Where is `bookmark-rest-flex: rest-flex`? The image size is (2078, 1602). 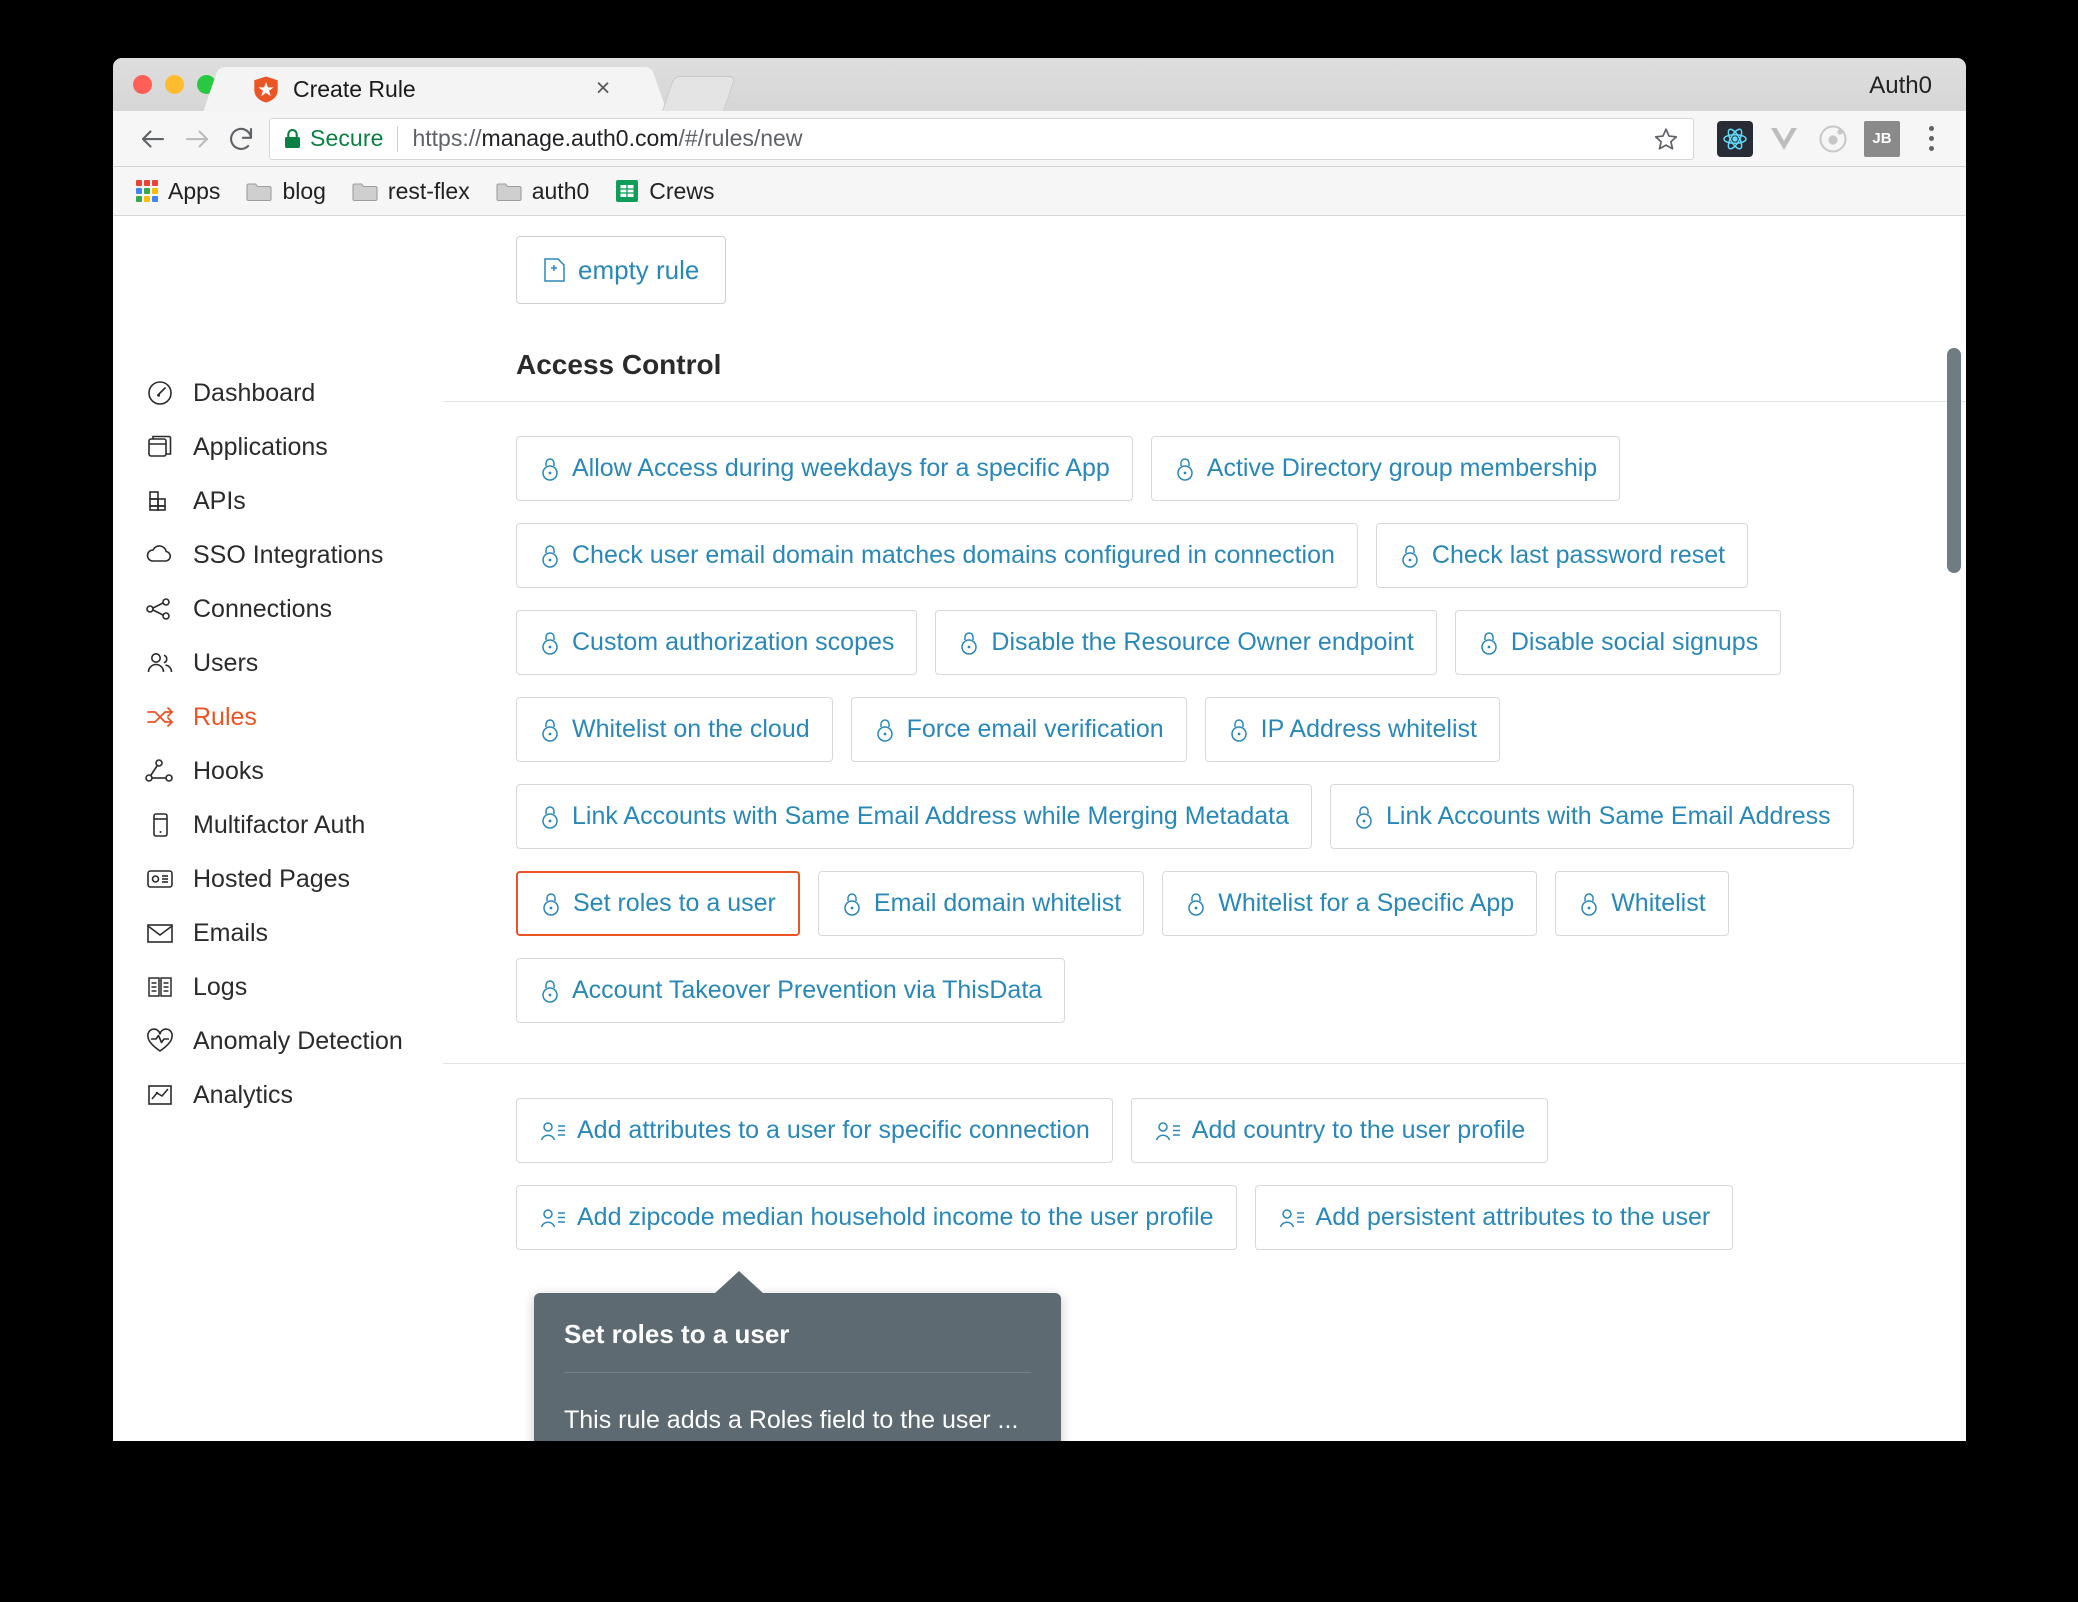
bookmark-rest-flex: rest-flex is located at coordinates (411, 191).